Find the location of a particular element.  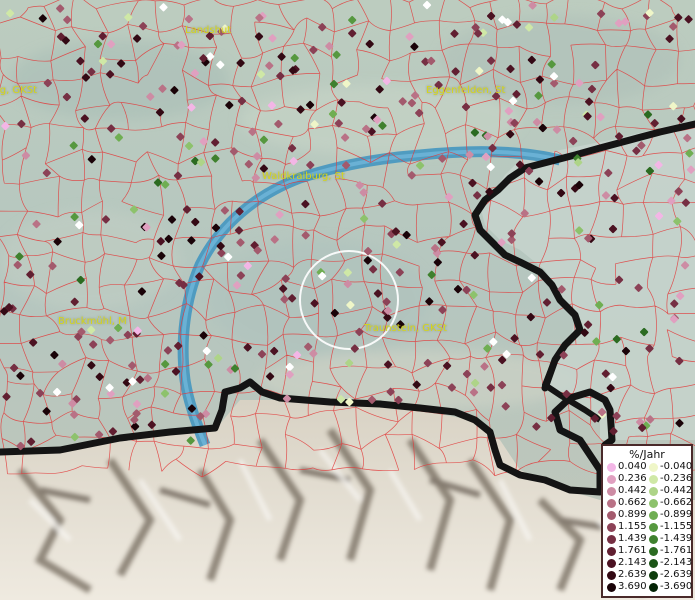

legend-label-negative: -0.040 is located at coordinates (676, 466).